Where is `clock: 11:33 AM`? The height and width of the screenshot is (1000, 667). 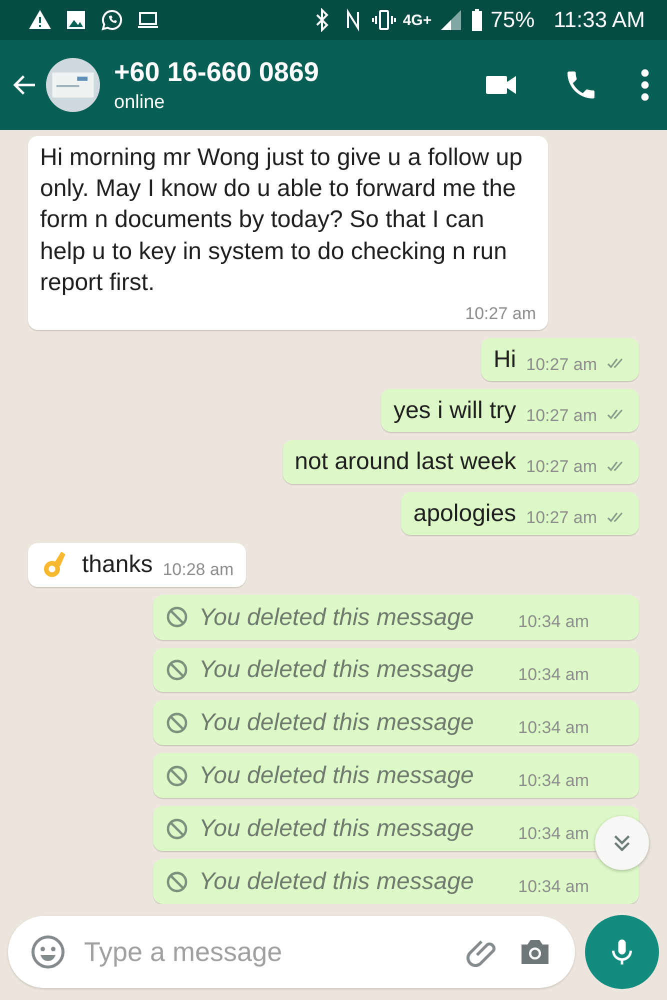 clock: 11:33 AM is located at coordinates (599, 20).